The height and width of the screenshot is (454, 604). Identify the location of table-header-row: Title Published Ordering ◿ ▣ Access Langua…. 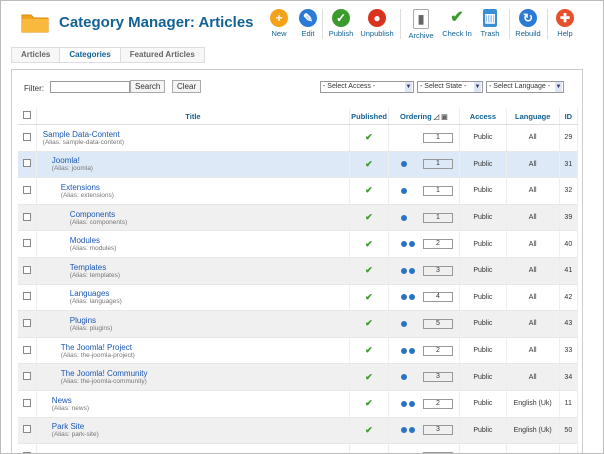
(298, 116).